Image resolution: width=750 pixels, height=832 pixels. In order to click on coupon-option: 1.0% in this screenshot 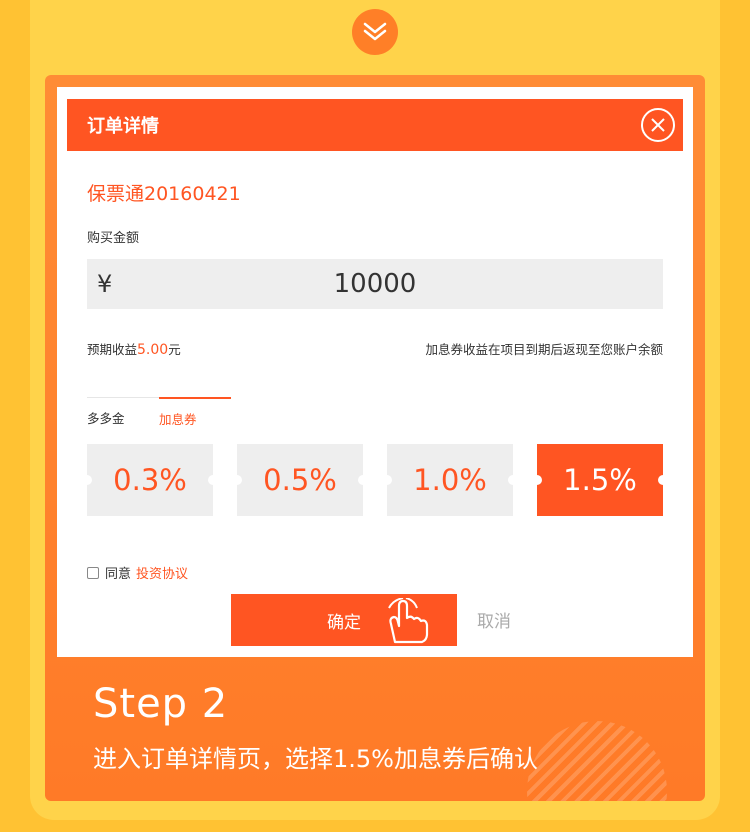, I will do `click(450, 478)`.